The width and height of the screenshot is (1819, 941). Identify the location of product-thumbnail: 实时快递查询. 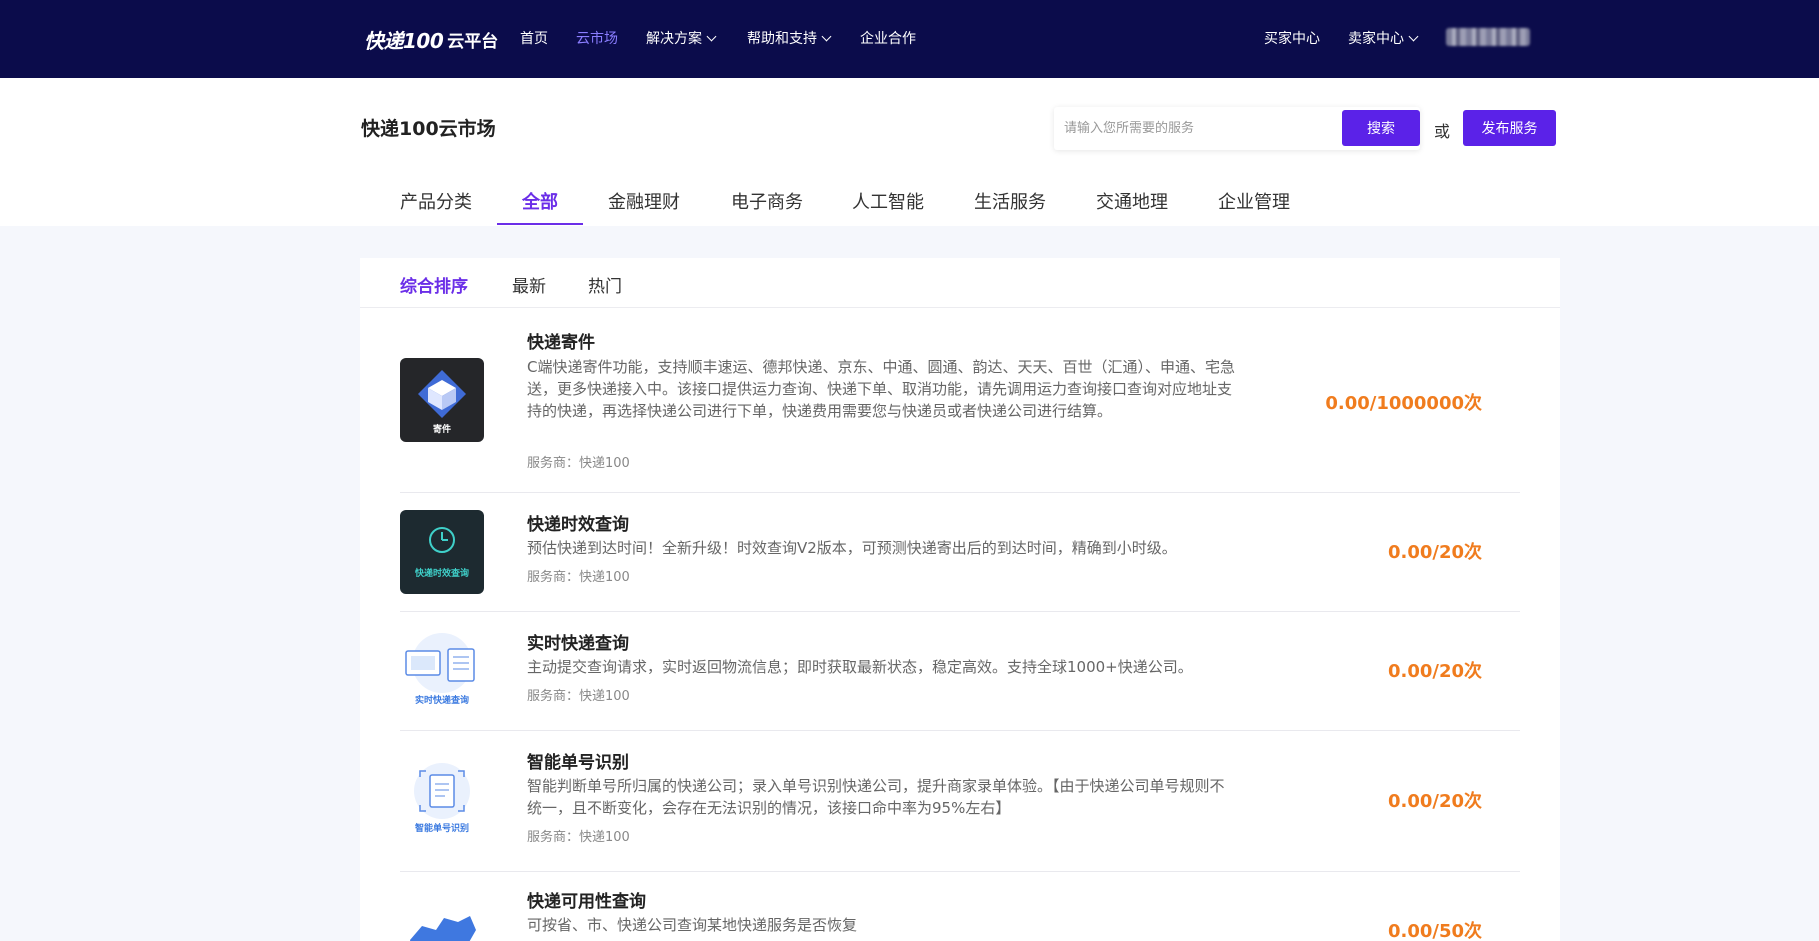
(442, 671).